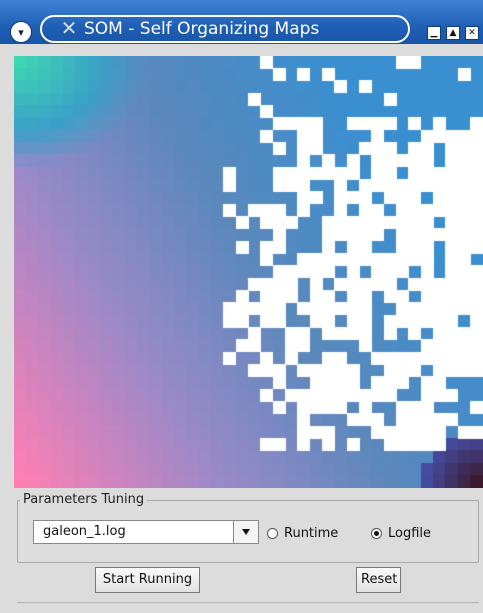  Describe the element at coordinates (434, 33) in the screenshot. I see `minimize-icon: ▁` at that location.